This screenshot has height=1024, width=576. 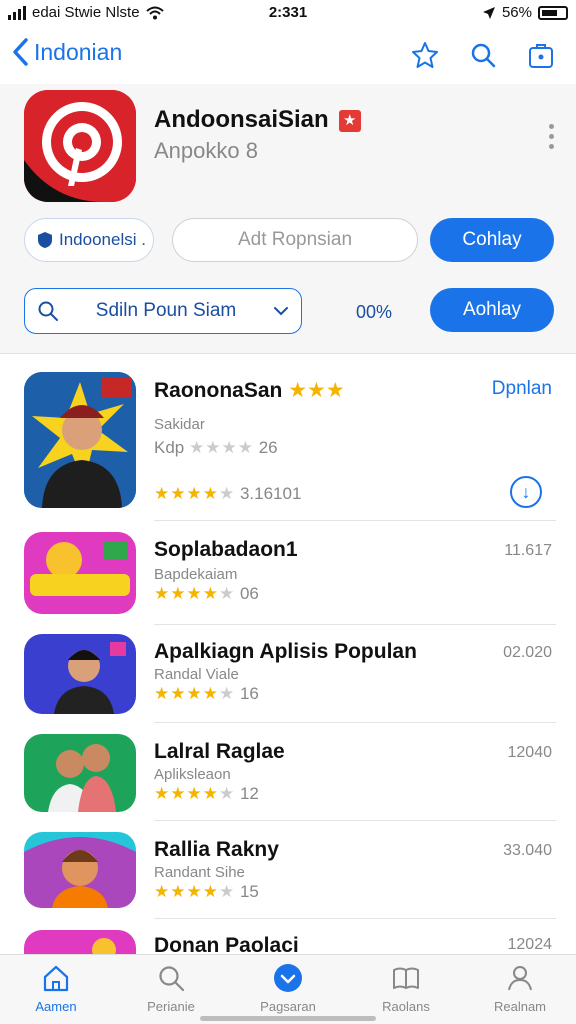 I want to click on app-subtitle: Randal Viale, so click(x=196, y=674).